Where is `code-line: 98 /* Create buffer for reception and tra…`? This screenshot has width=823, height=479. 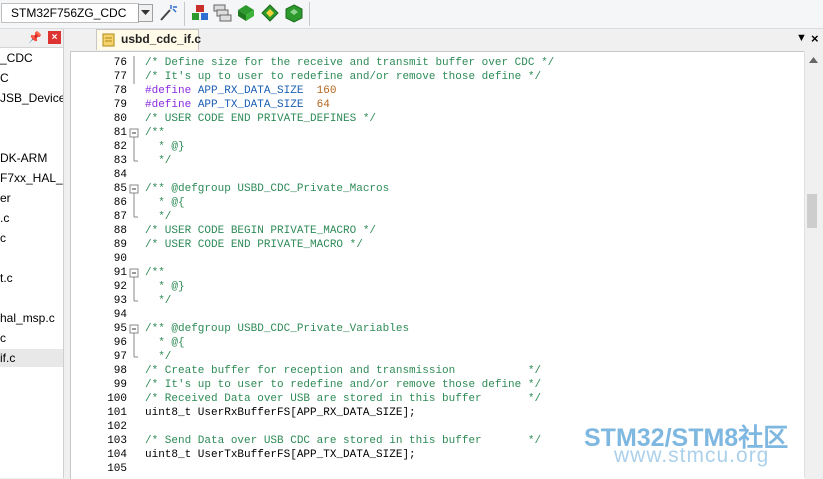
code-line: 98 /* Create buffer for reception and tra… is located at coordinates (438, 371).